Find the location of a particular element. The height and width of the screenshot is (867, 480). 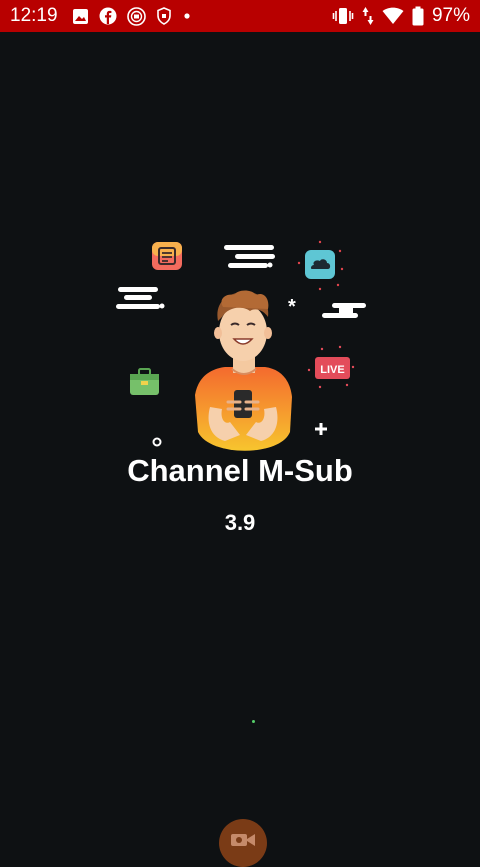

speed-lines-top is located at coordinates (249, 256).